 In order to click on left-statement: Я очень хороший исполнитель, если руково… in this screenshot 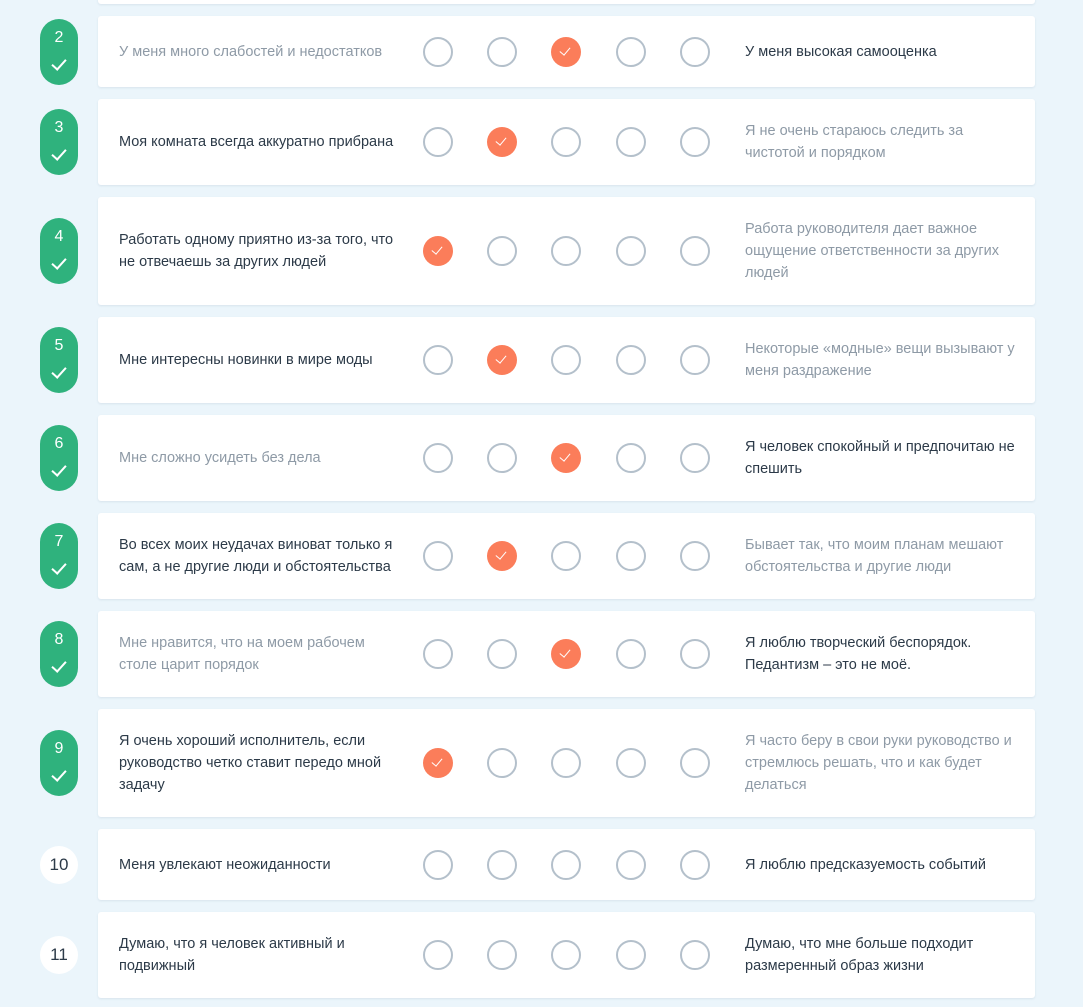, I will do `click(250, 763)`.